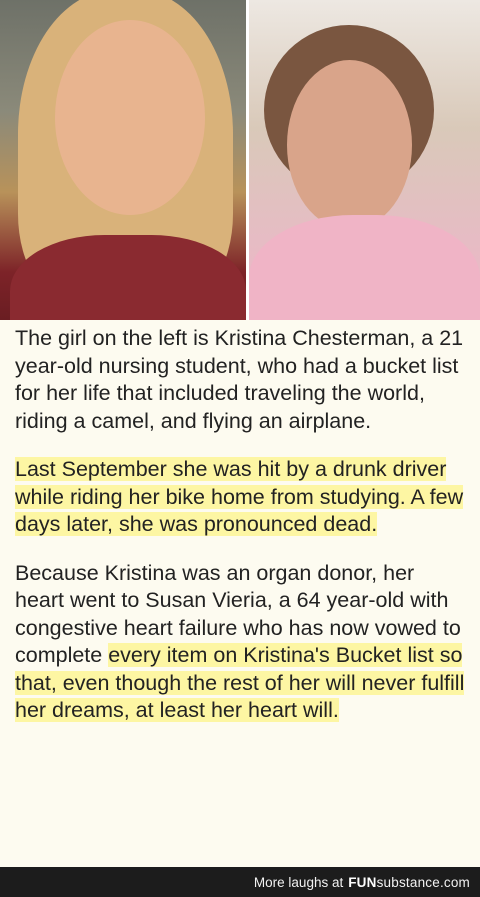  I want to click on shirt, so click(128, 277).